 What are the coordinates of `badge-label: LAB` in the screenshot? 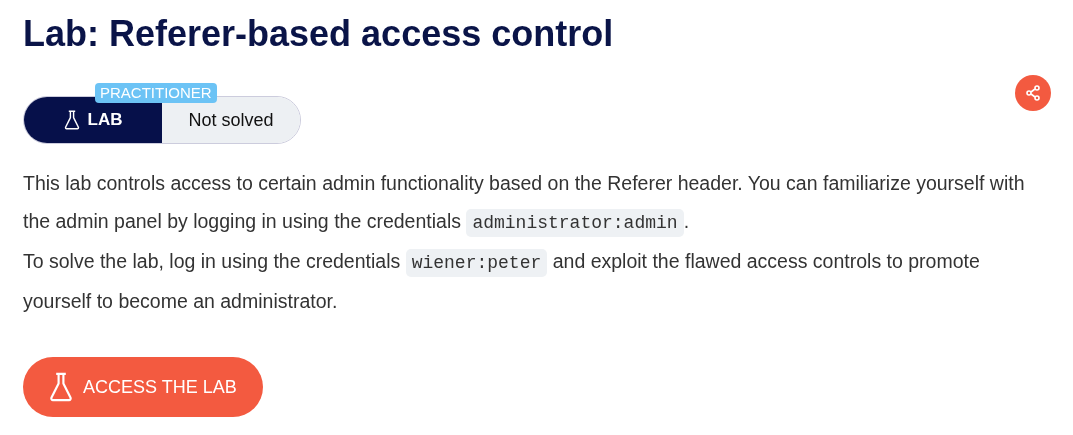 It's located at (105, 120).